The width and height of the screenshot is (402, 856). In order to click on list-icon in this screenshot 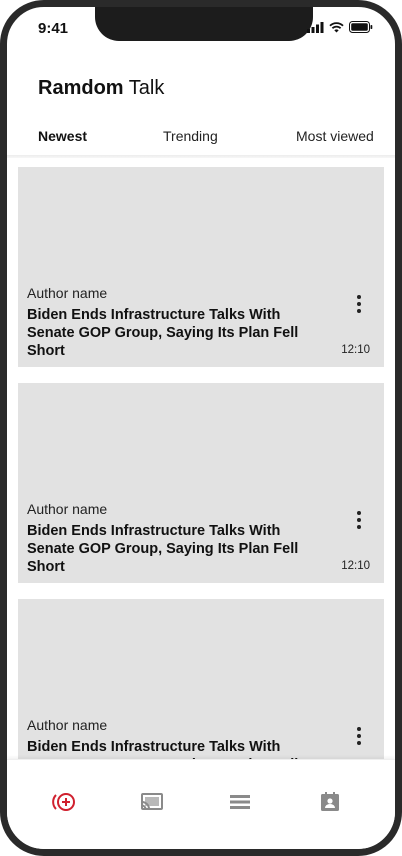, I will do `click(240, 802)`.